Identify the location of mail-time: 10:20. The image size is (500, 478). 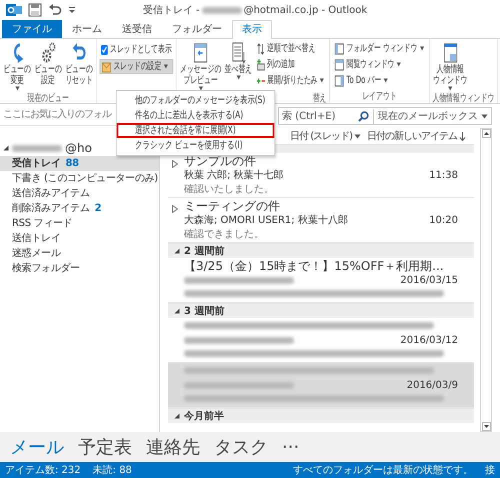
(444, 221).